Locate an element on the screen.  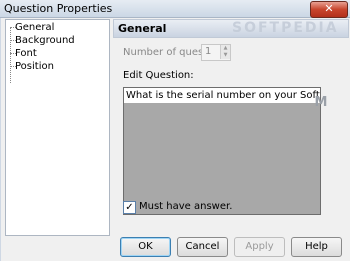
cancel-button: Cancel is located at coordinates (202, 247).